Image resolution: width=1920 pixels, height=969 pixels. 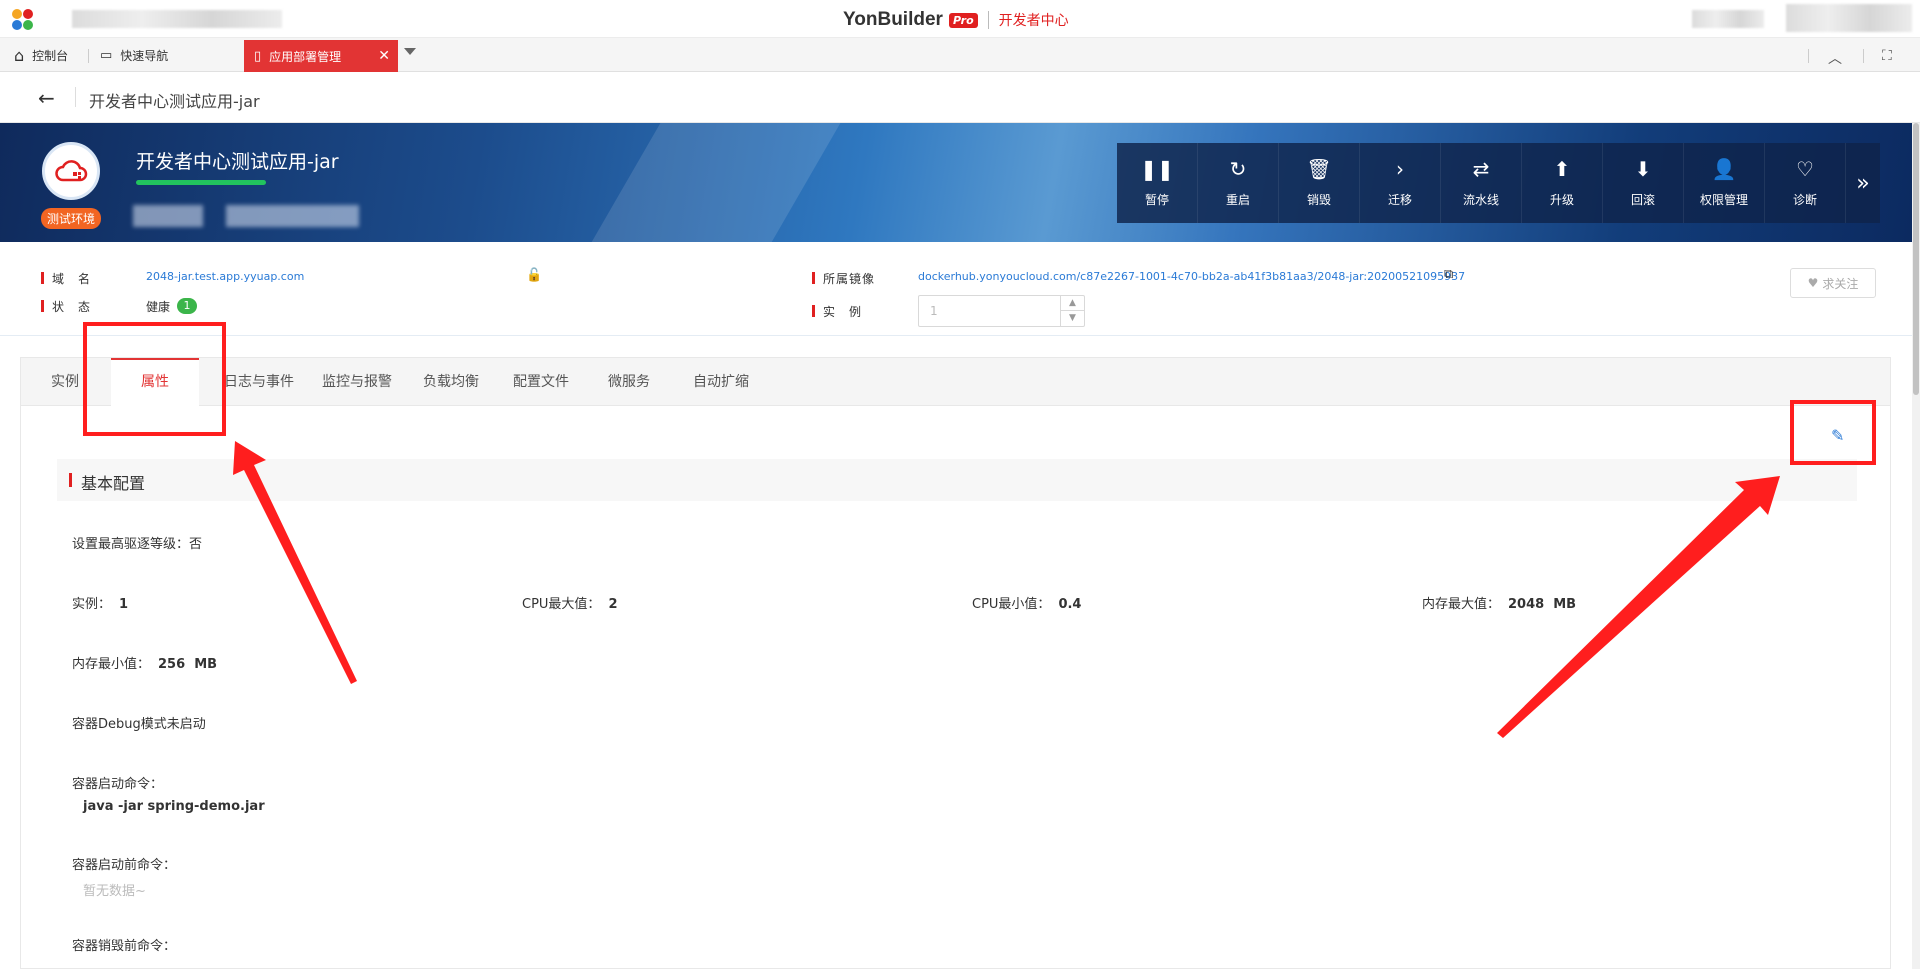 What do you see at coordinates (70, 480) in the screenshot?
I see `section-marker` at bounding box center [70, 480].